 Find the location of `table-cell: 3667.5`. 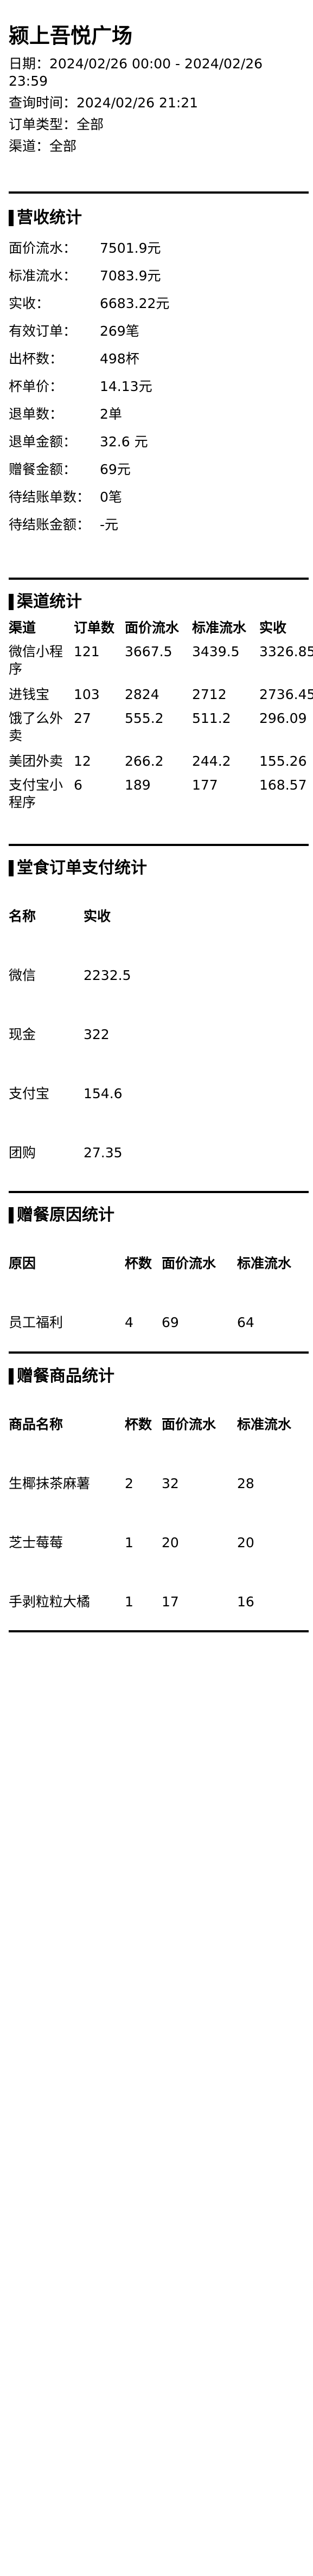

table-cell: 3667.5 is located at coordinates (149, 651).